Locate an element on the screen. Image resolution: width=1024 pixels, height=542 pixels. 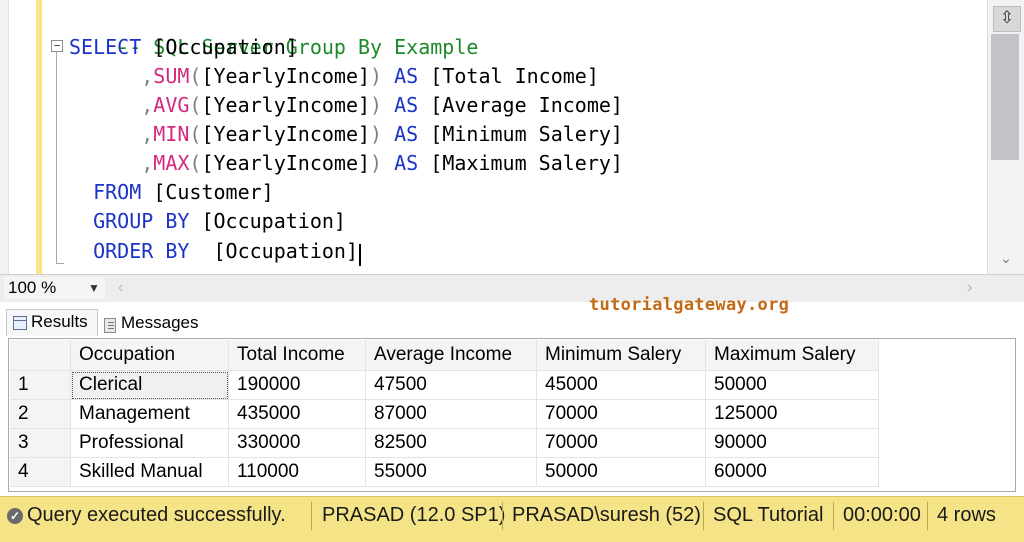
keyword-order-by: ORDER BY is located at coordinates (141, 251).